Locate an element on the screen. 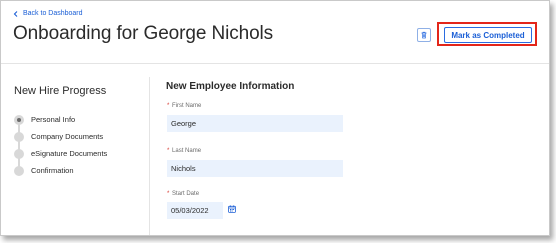 This screenshot has width=556, height=243. section-title: New Employee Information is located at coordinates (230, 86).